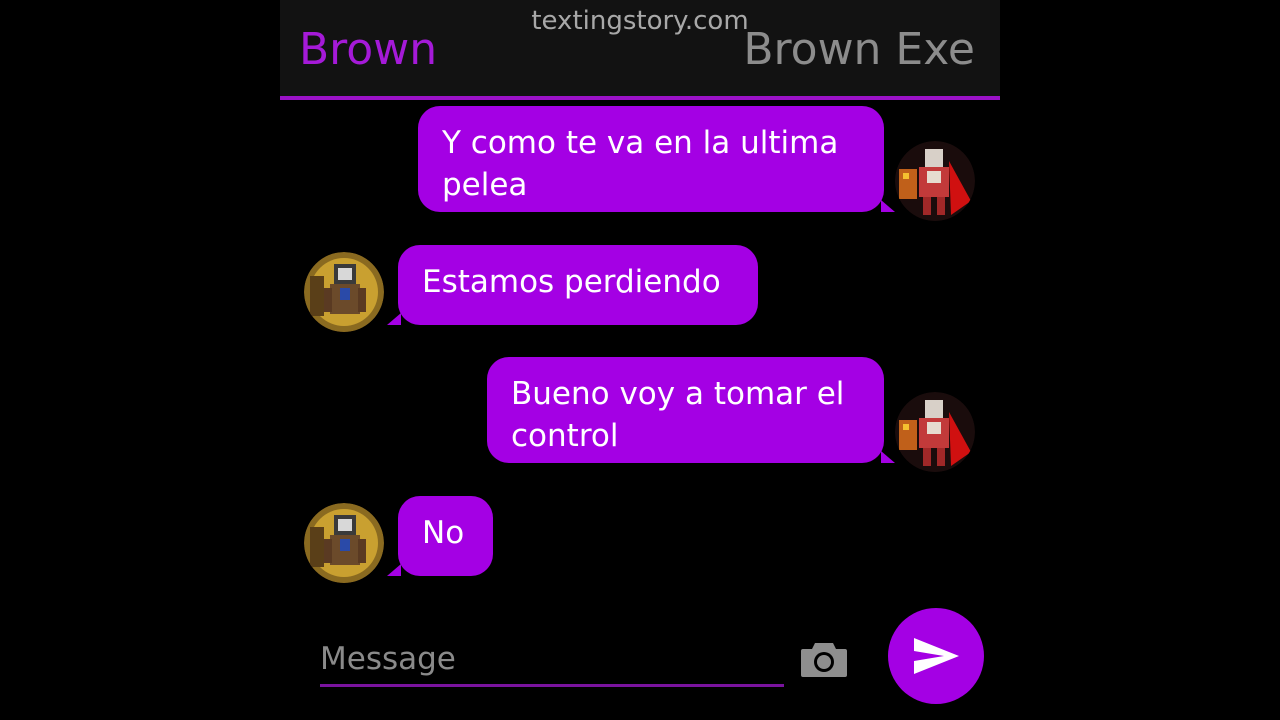 The height and width of the screenshot is (720, 1280). I want to click on send-button, so click(936, 656).